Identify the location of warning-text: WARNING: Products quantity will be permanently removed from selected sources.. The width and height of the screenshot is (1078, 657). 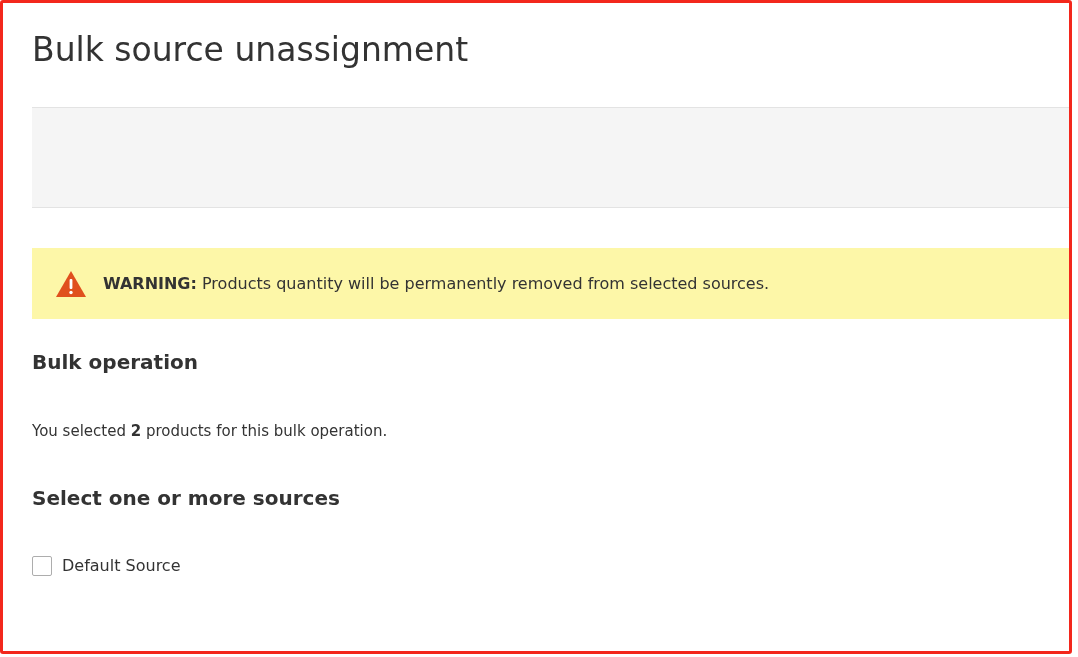
(436, 283).